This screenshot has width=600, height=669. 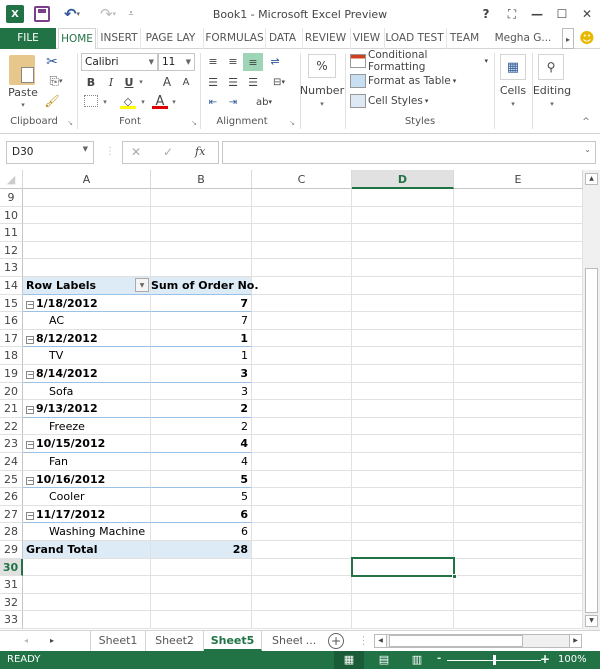 What do you see at coordinates (143, 102) in the screenshot?
I see `fill-color-dropdown-icon: ▾` at bounding box center [143, 102].